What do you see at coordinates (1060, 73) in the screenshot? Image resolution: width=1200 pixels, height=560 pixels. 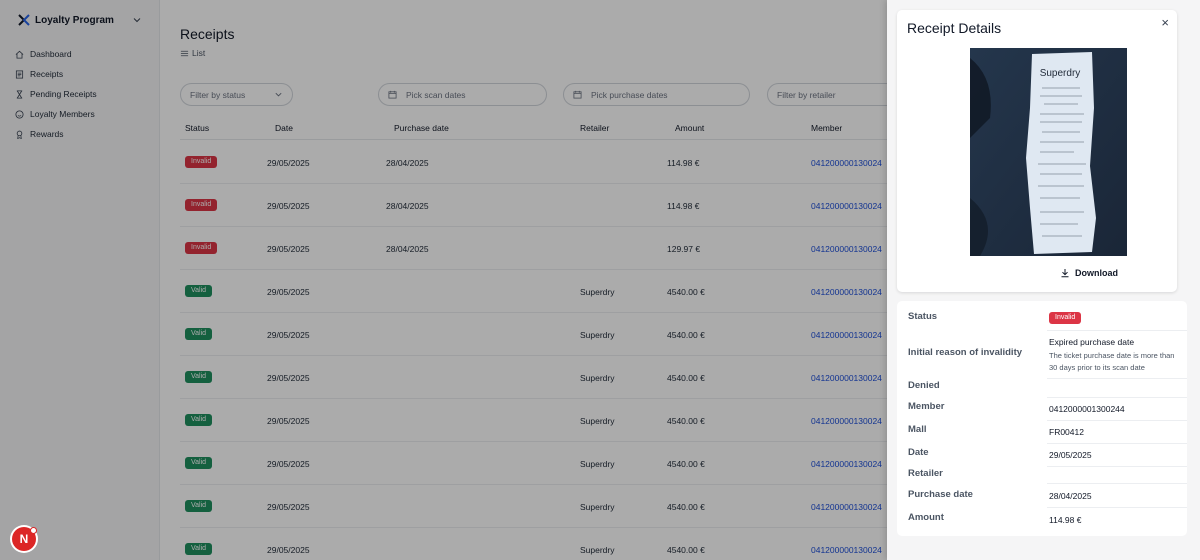 I see `receipt-brand: Superdry` at bounding box center [1060, 73].